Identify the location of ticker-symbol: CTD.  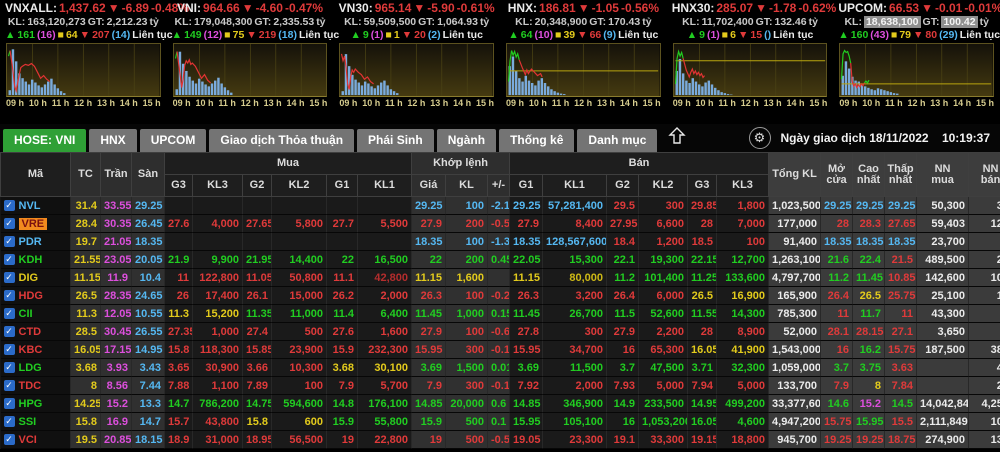
(30, 332).